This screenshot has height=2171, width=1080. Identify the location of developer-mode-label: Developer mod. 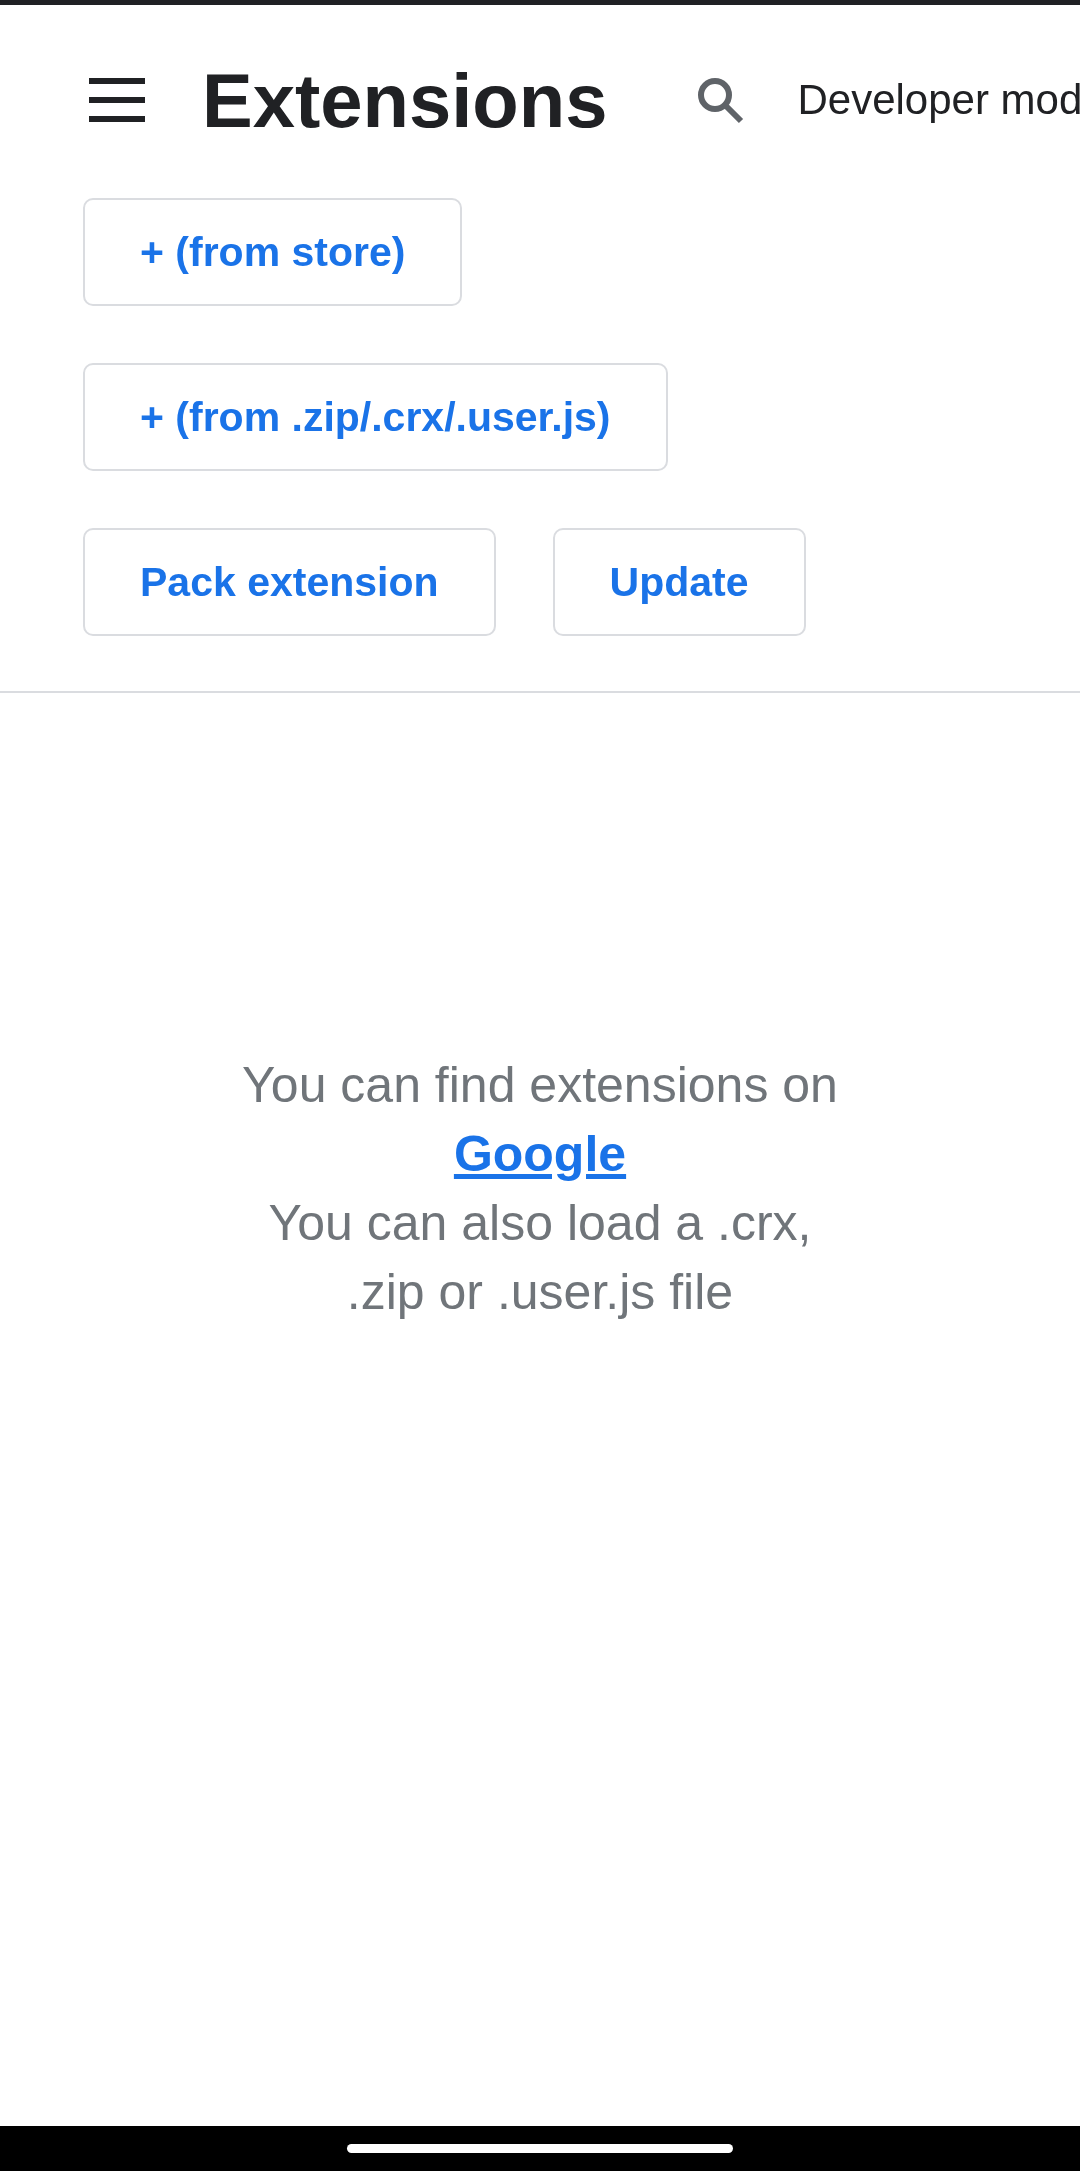
(938, 100).